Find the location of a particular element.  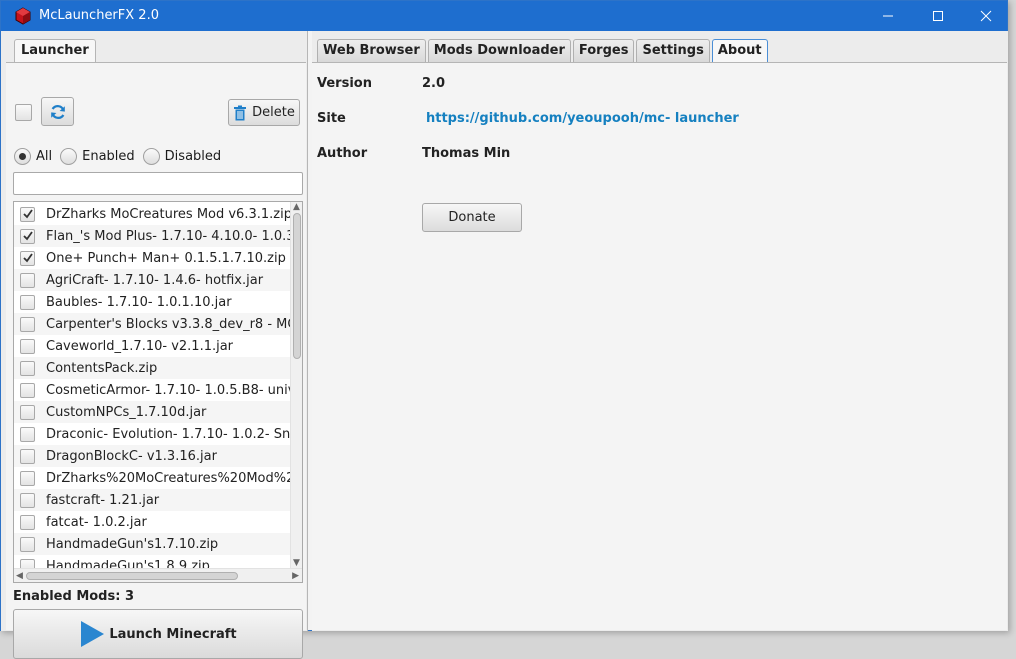

mod-list-item: DrZharks%20MoCreatures%20Mod%20v6.3 is located at coordinates (152, 478).